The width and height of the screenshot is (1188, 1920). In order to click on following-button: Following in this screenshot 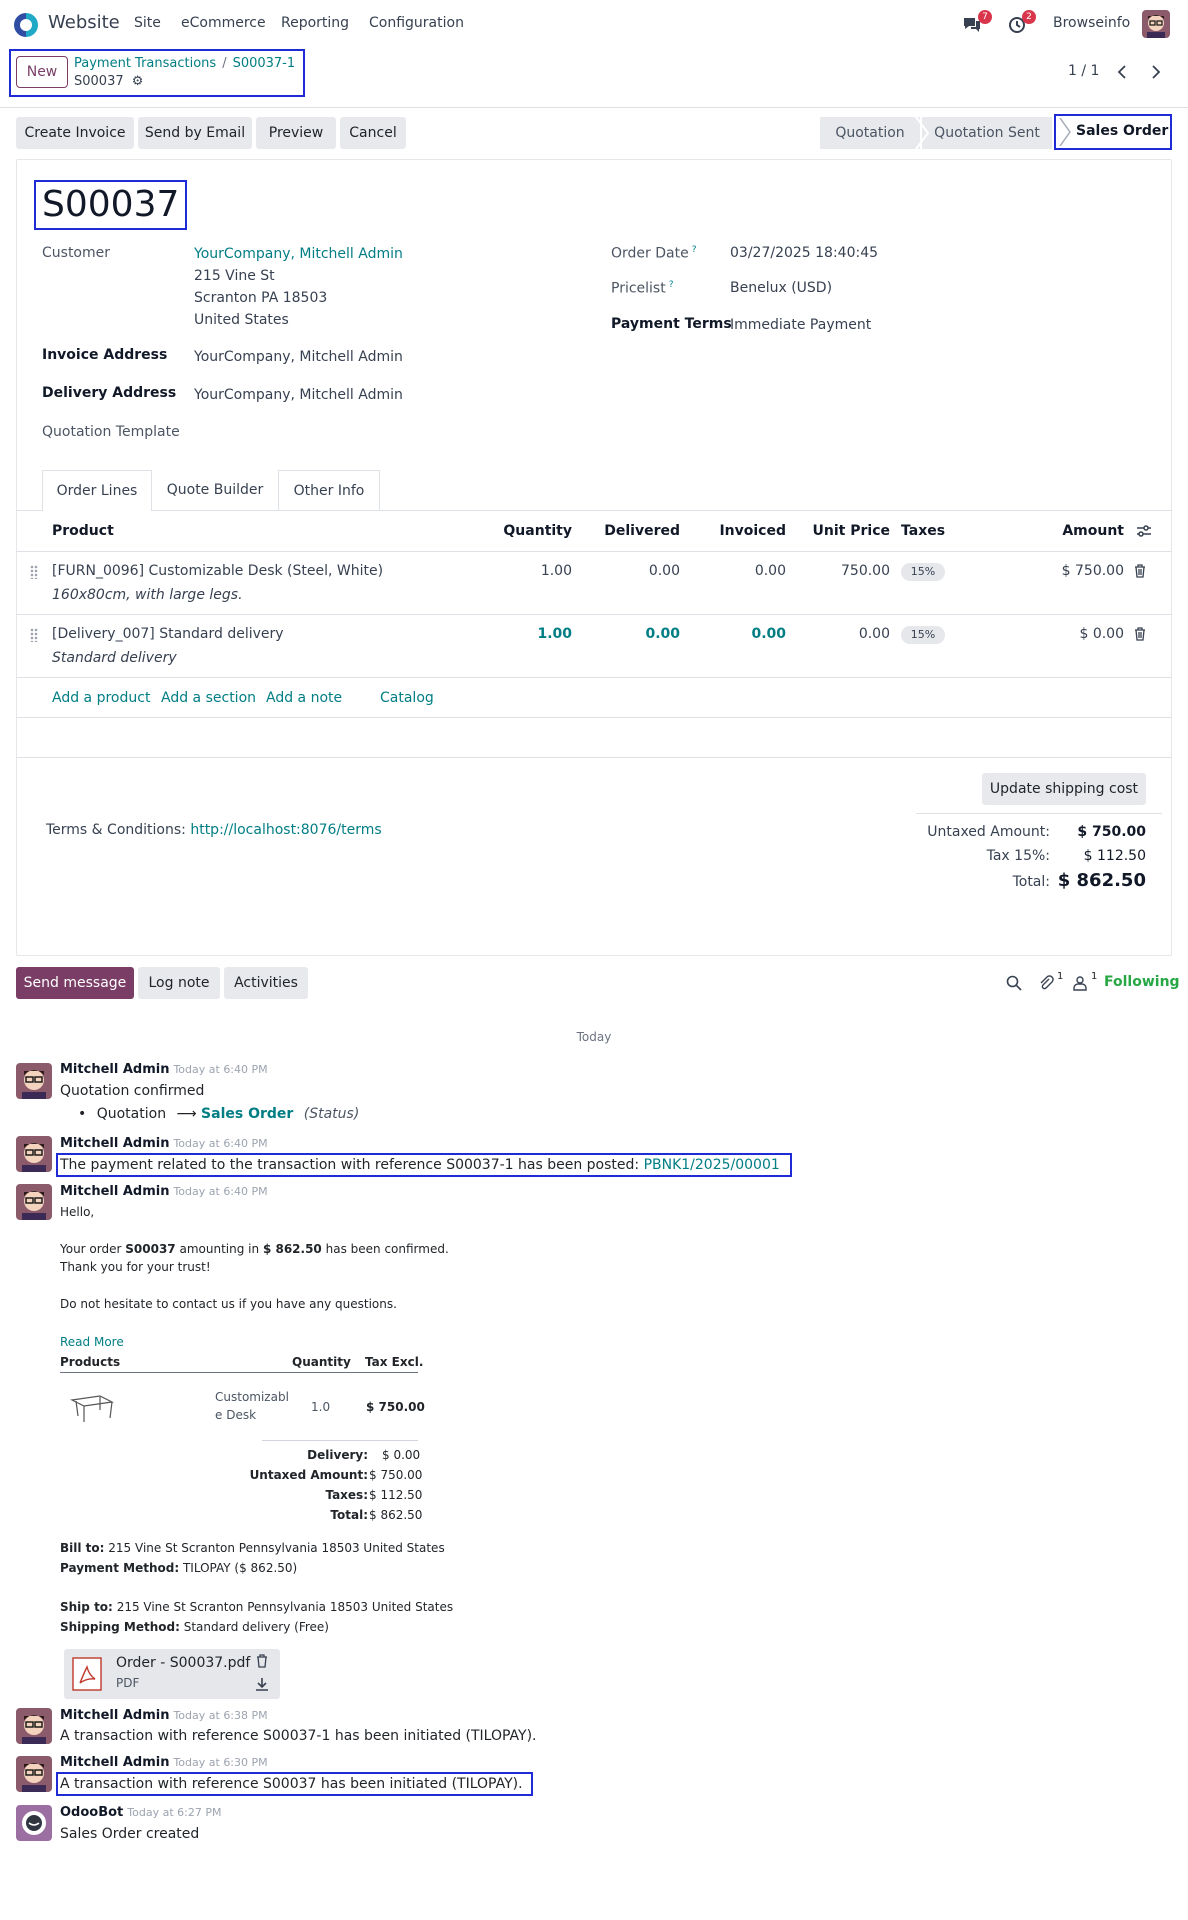, I will do `click(1142, 982)`.